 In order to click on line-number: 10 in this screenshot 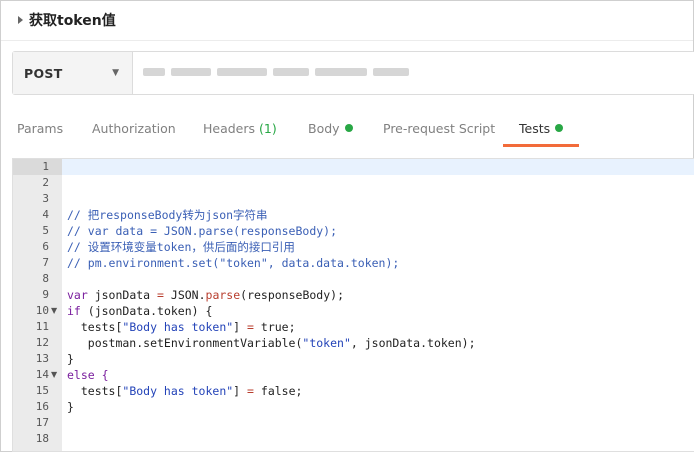, I will do `click(42, 310)`.